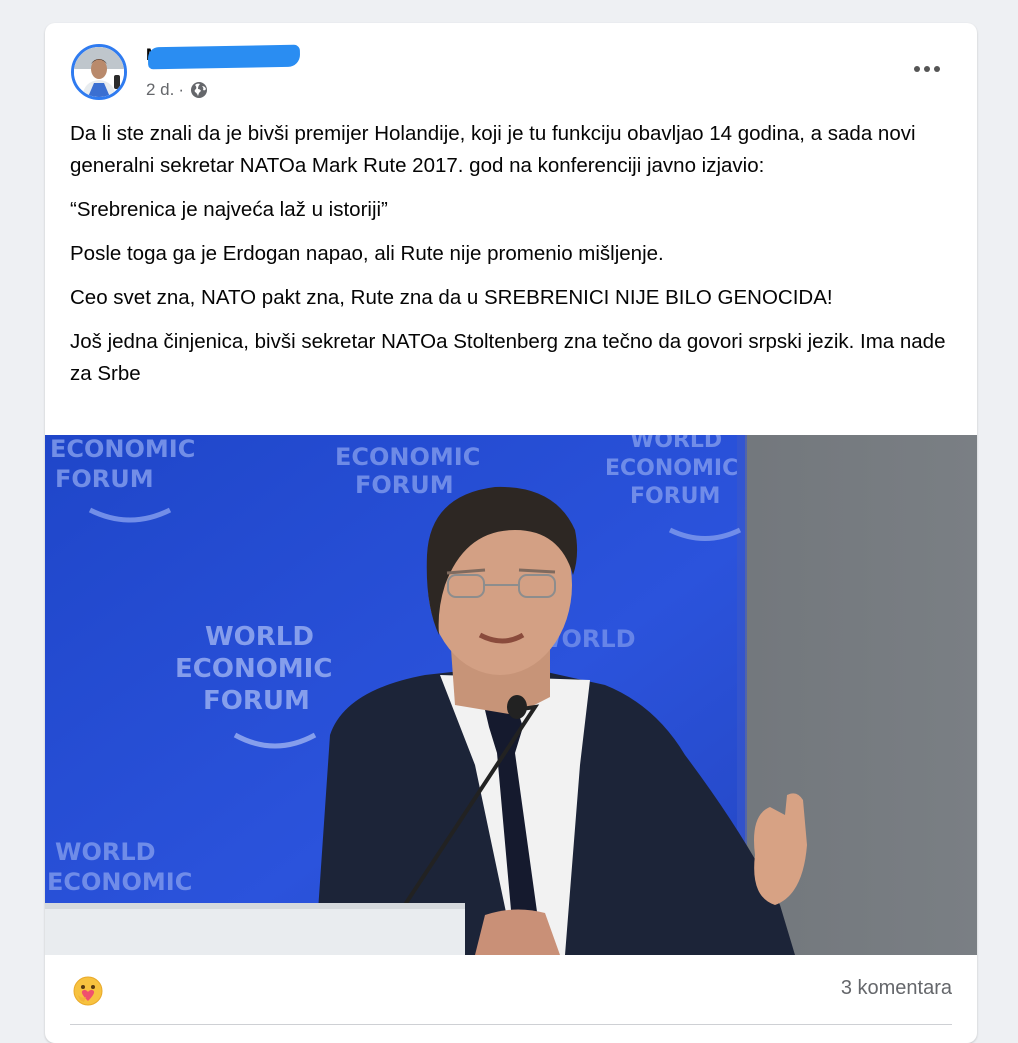 The width and height of the screenshot is (1018, 1043). Describe the element at coordinates (255, 931) in the screenshot. I see `desk` at that location.